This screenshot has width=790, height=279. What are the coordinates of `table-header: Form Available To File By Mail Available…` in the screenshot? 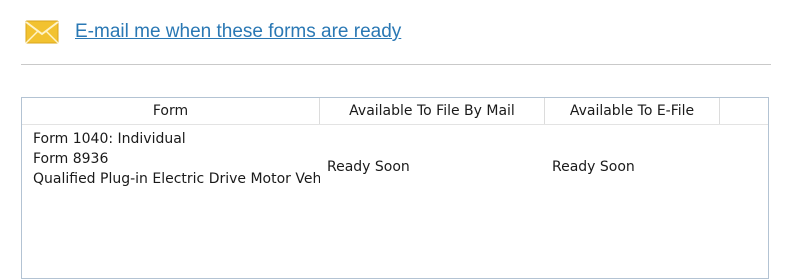 It's located at (395, 111).